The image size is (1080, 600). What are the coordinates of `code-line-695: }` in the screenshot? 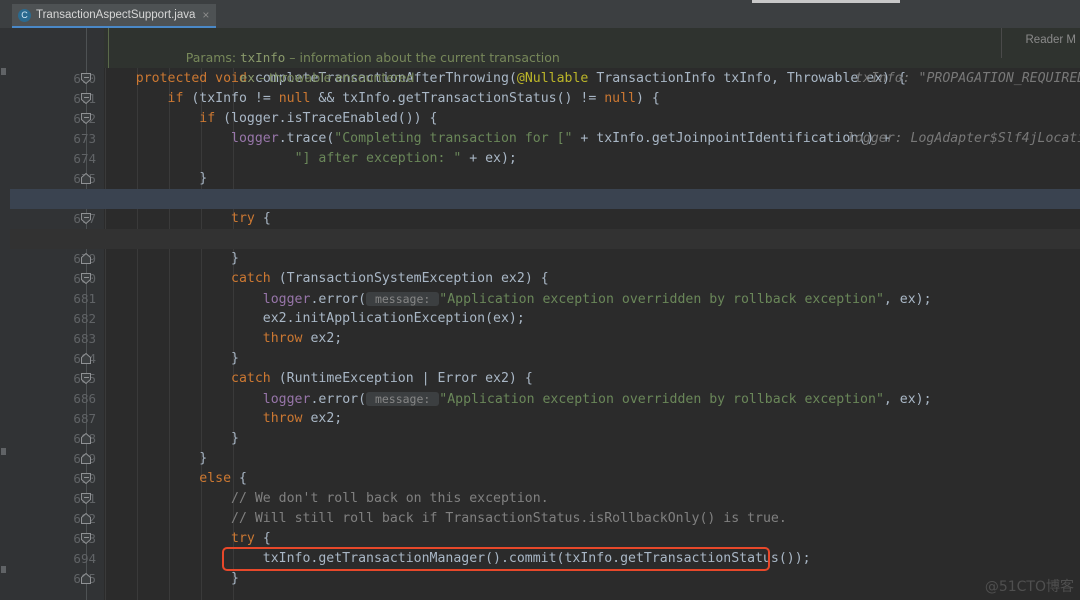 It's located at (592, 579).